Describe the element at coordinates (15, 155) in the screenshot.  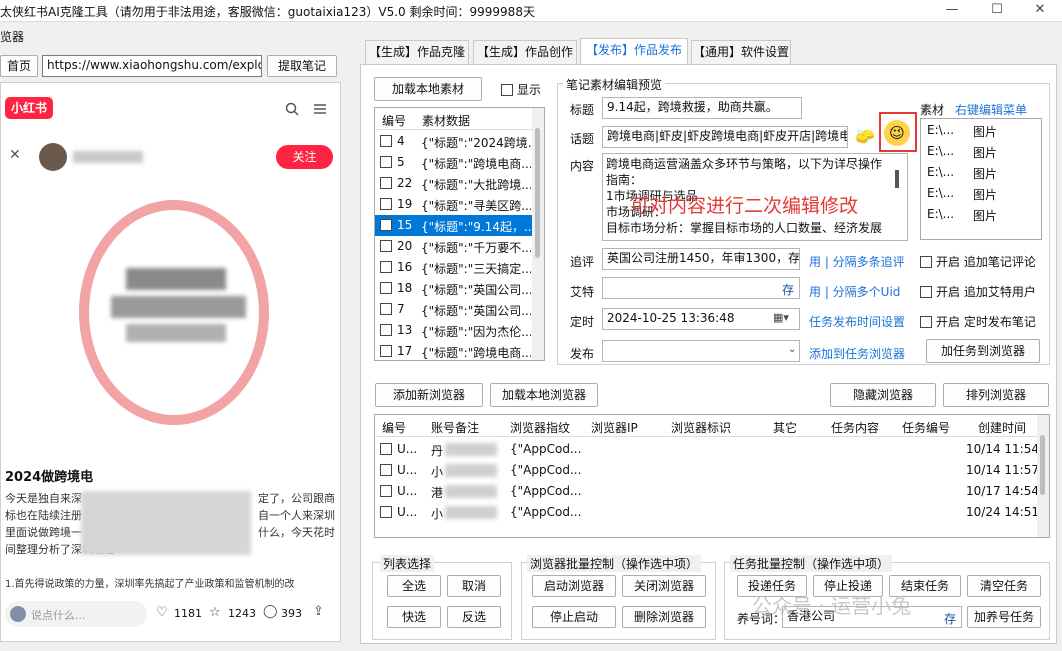
I see `close-icon: ✕` at that location.